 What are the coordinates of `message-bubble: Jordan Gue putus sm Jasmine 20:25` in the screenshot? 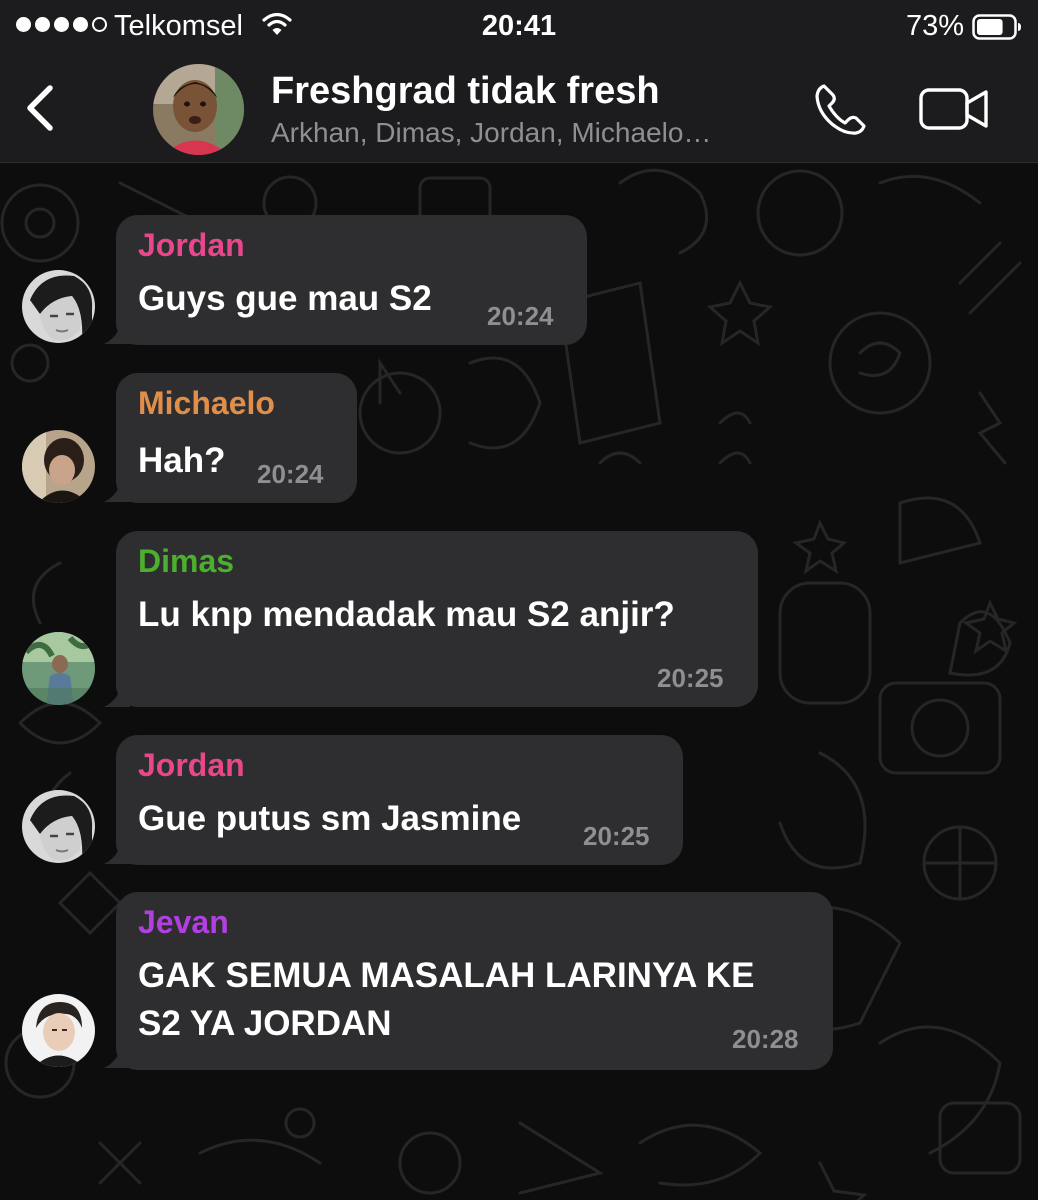 It's located at (399, 800).